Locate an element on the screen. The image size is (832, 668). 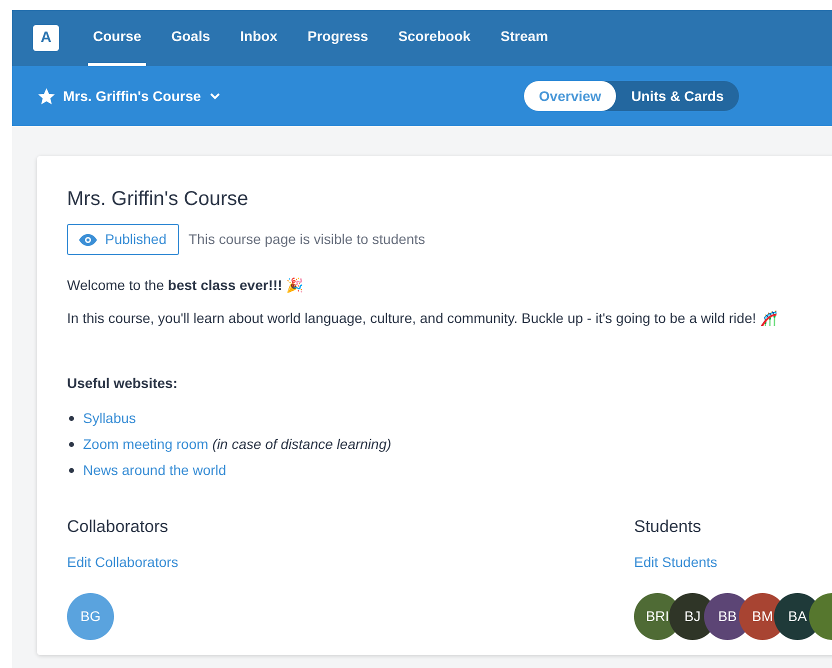
eye-icon is located at coordinates (88, 240).